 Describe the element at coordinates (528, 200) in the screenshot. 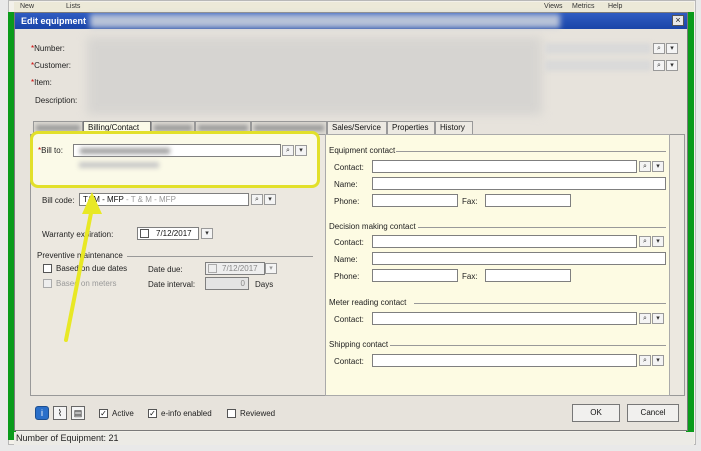

I see `equipment-fax-input` at that location.